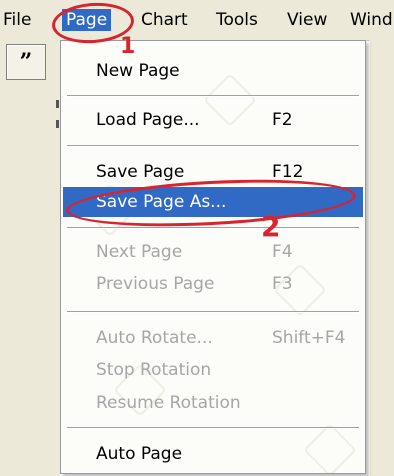 The image size is (394, 476). Describe the element at coordinates (155, 284) in the screenshot. I see `menu-item-label: Previous Page` at that location.